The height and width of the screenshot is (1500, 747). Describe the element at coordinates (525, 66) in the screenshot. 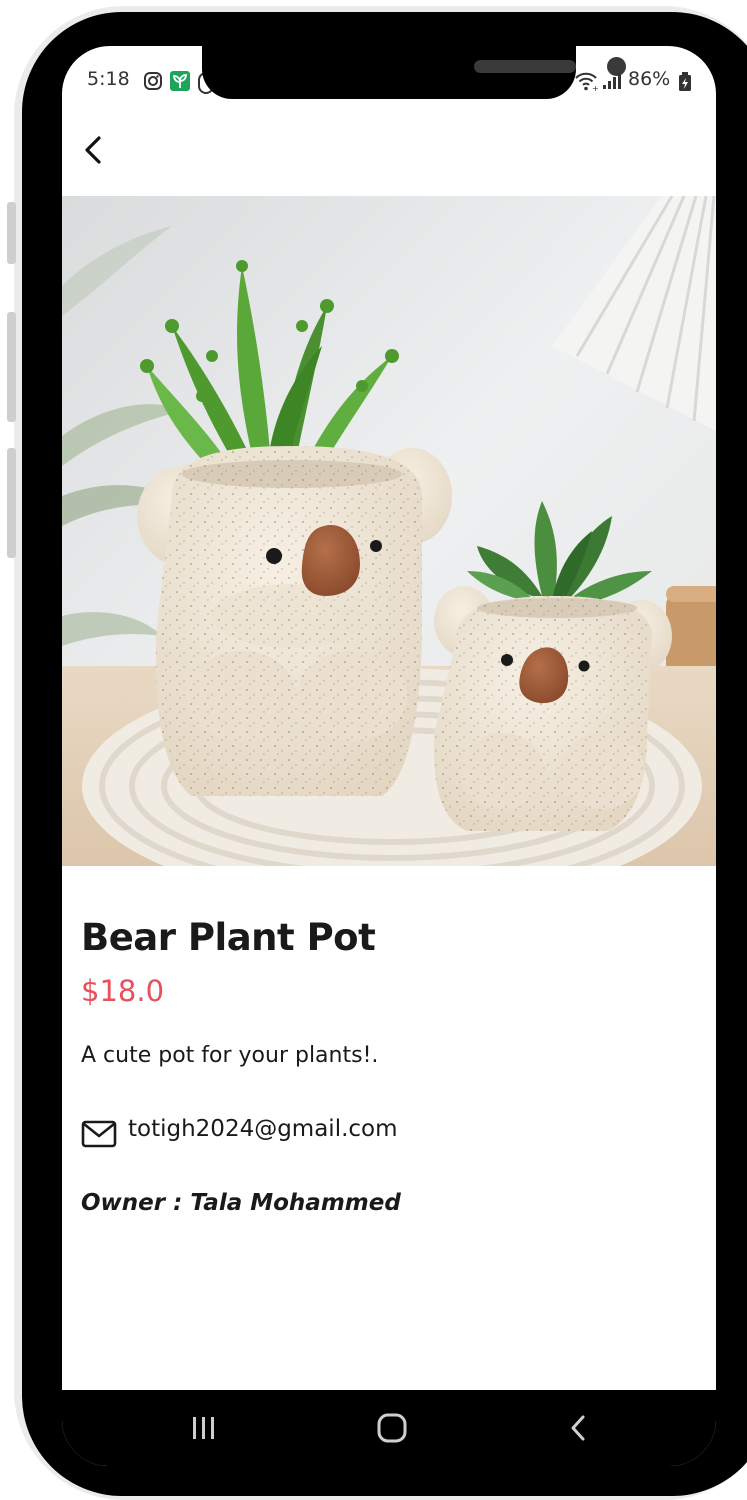

I see `earpiece-speaker` at that location.